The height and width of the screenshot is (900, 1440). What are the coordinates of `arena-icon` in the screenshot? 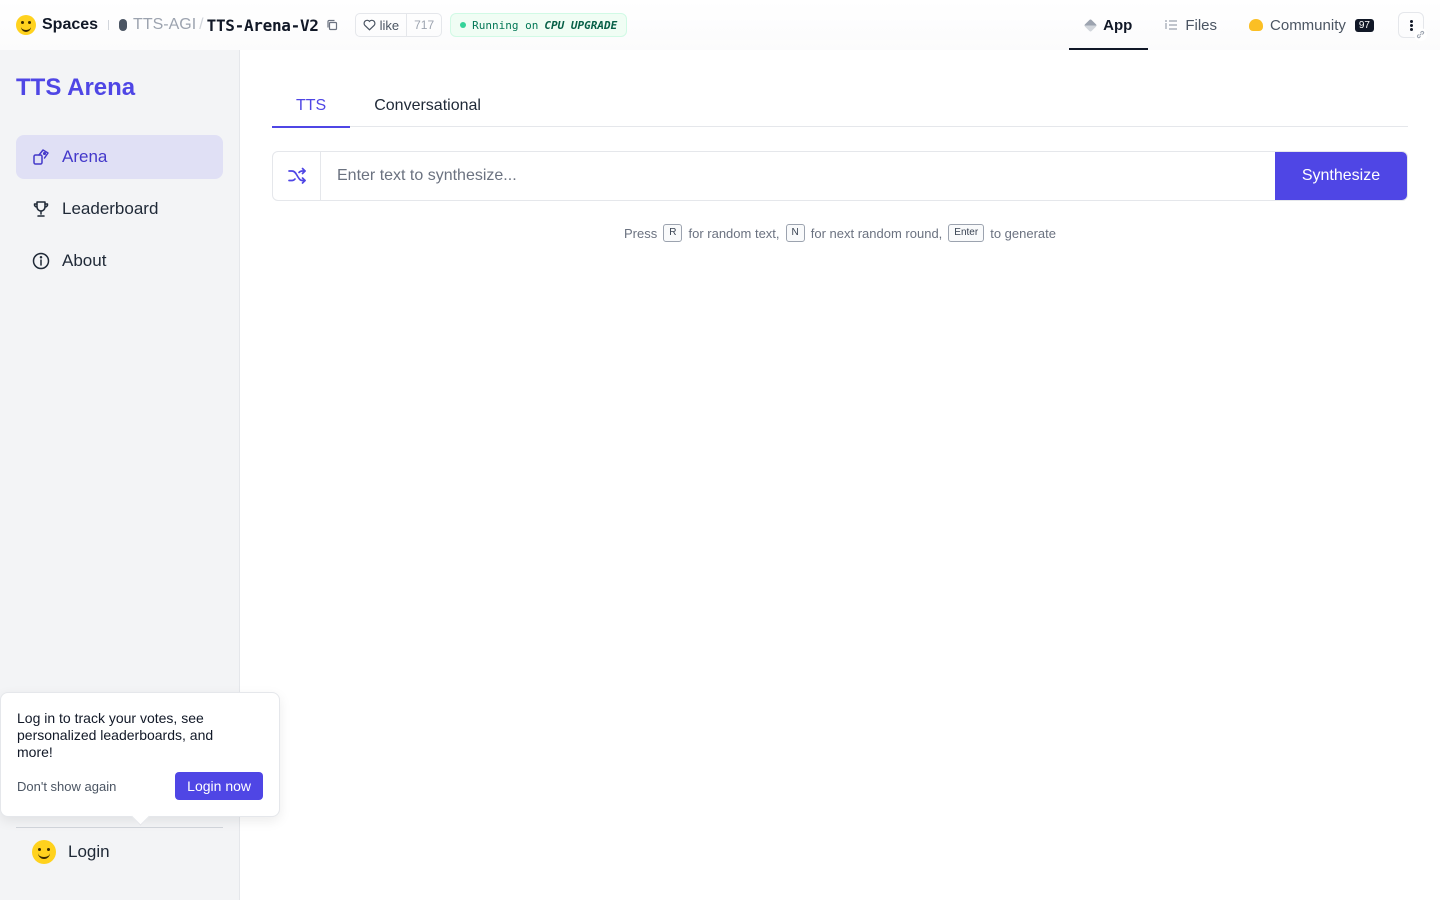 It's located at (41, 157).